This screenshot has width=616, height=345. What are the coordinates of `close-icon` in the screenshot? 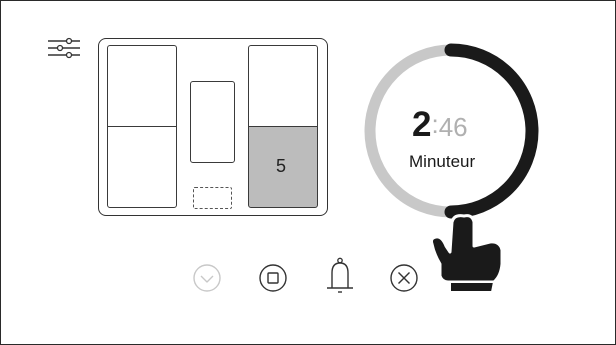 It's located at (404, 278).